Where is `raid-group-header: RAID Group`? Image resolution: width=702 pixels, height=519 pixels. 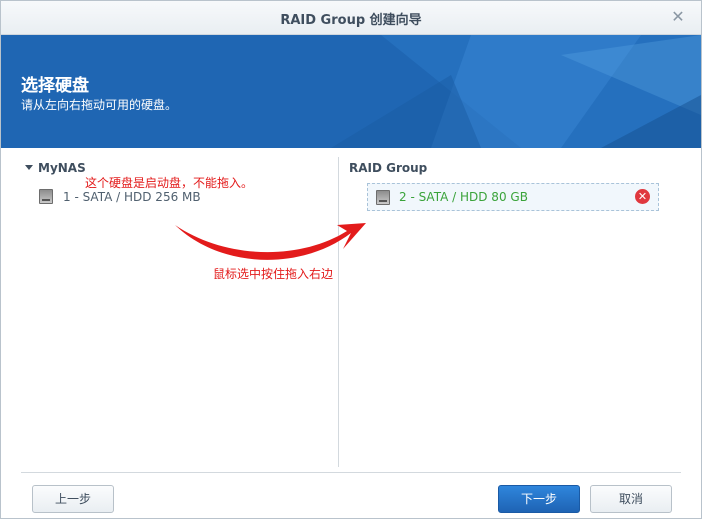 raid-group-header: RAID Group is located at coordinates (388, 168).